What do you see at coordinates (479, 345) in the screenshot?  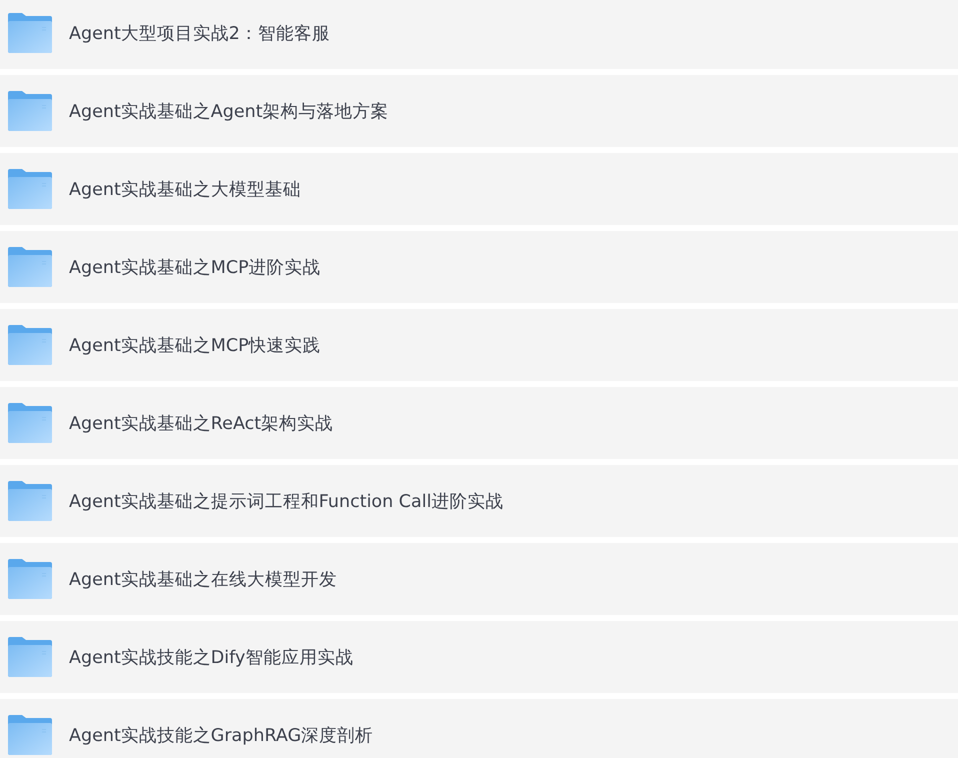 I see `folder-row: Agent实战基础之MCP快速实践` at bounding box center [479, 345].